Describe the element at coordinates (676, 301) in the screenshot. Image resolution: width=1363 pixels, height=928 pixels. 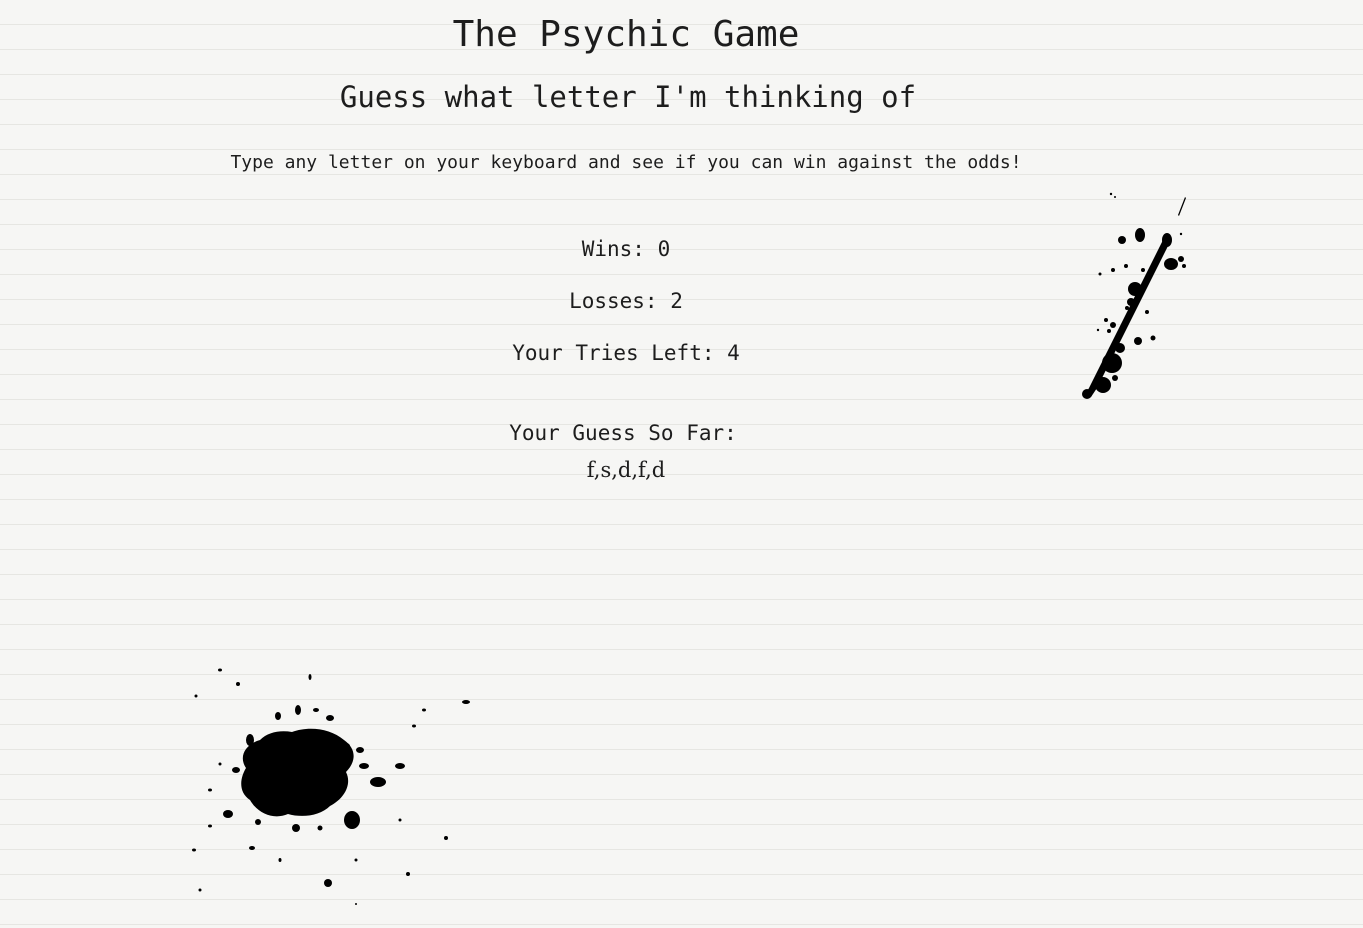
I see `losses-value: 2` at that location.